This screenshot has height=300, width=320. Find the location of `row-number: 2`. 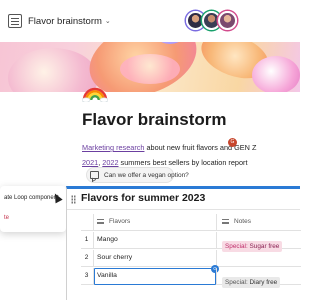

row-number: 2 is located at coordinates (86, 257).